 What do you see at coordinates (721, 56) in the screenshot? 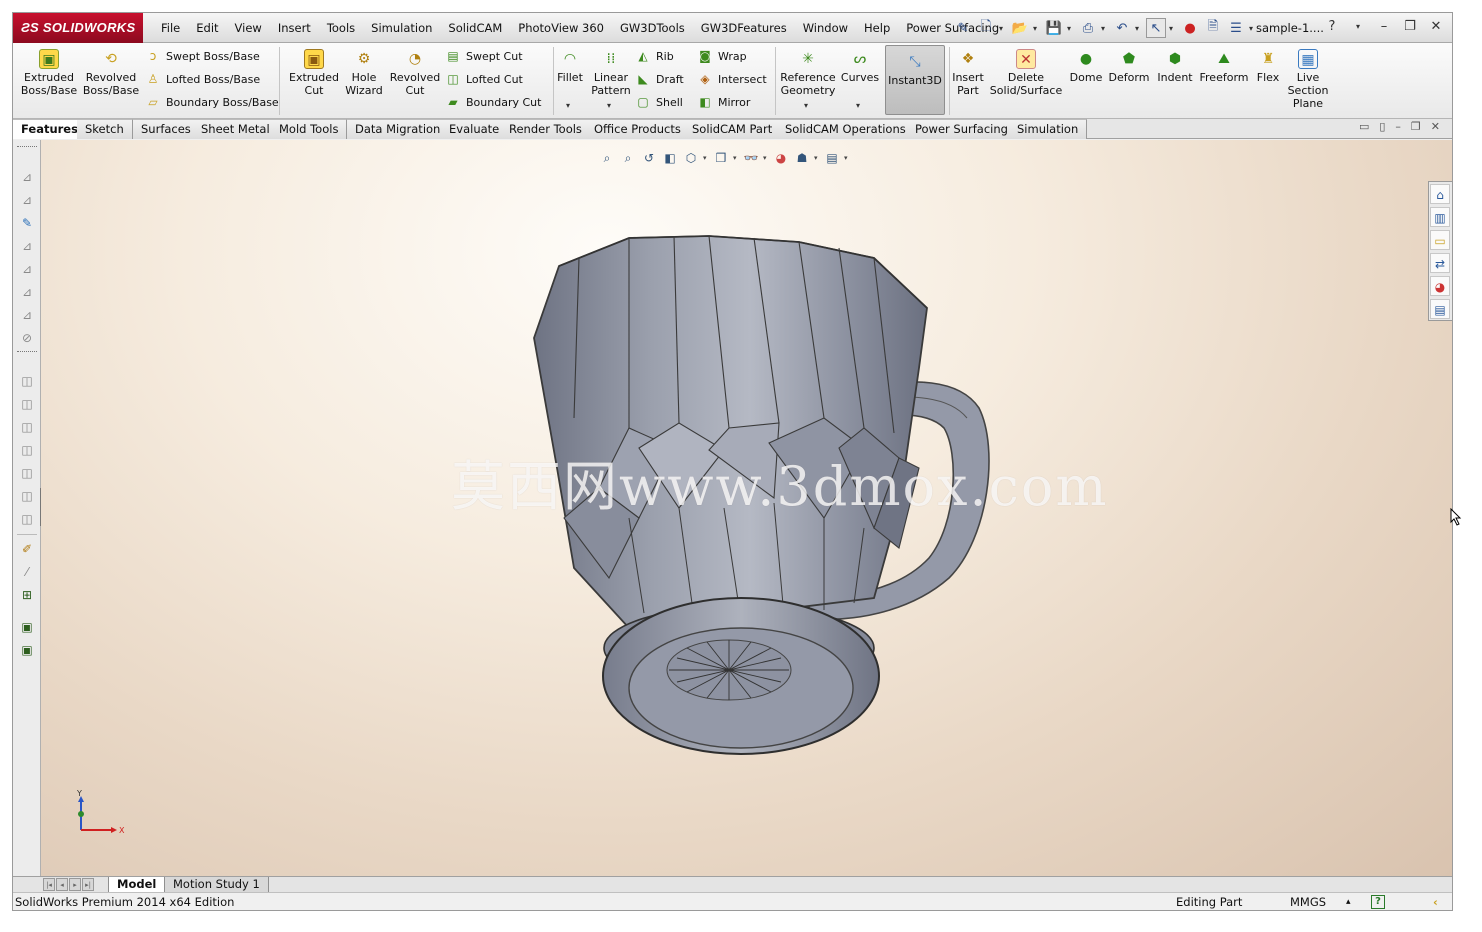
I see `wrap-button: ◙ Wrap` at bounding box center [721, 56].